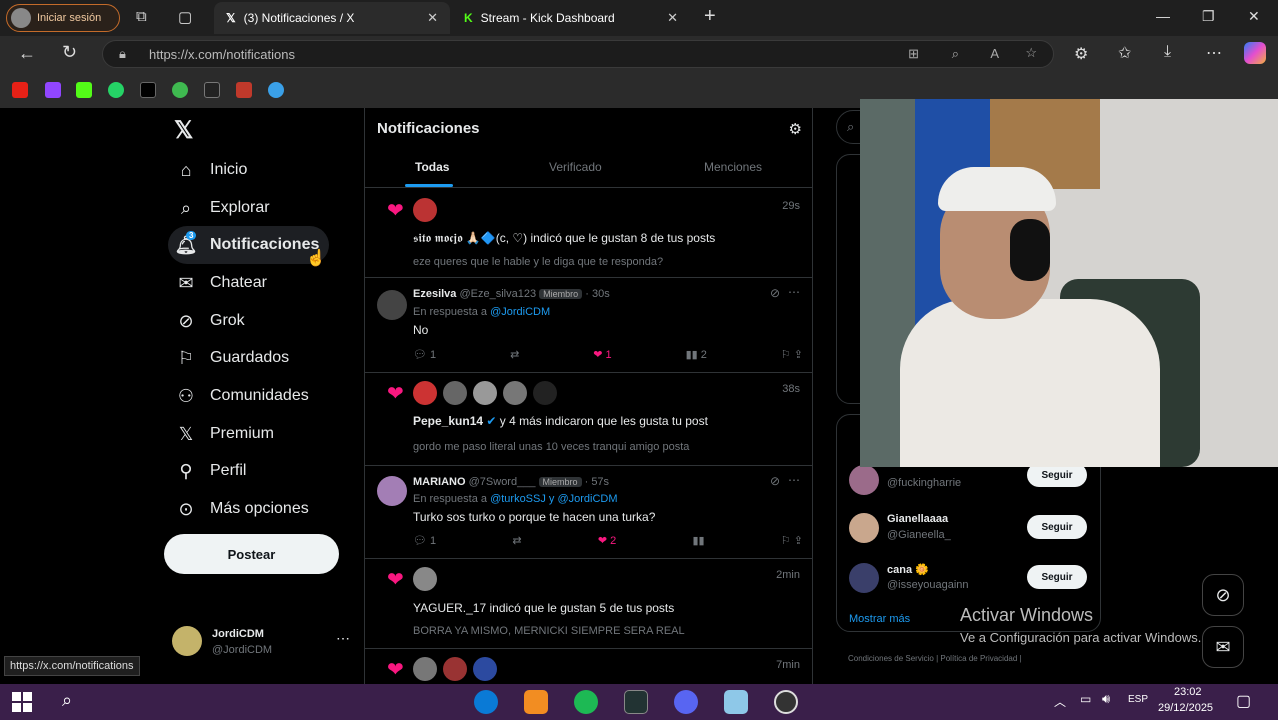 This screenshot has height=720, width=1278. What do you see at coordinates (1185, 708) in the screenshot?
I see `clock-date: 29/12/2025` at bounding box center [1185, 708].